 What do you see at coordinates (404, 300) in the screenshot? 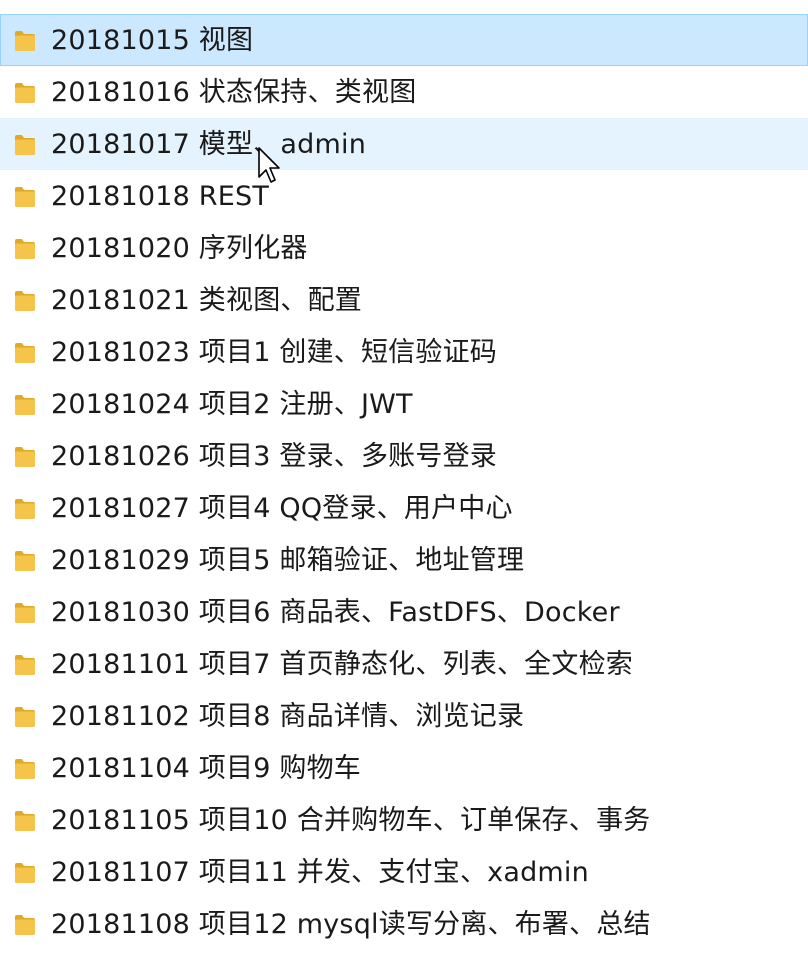
I see `list-item: 20181021 类视图、配置` at bounding box center [404, 300].